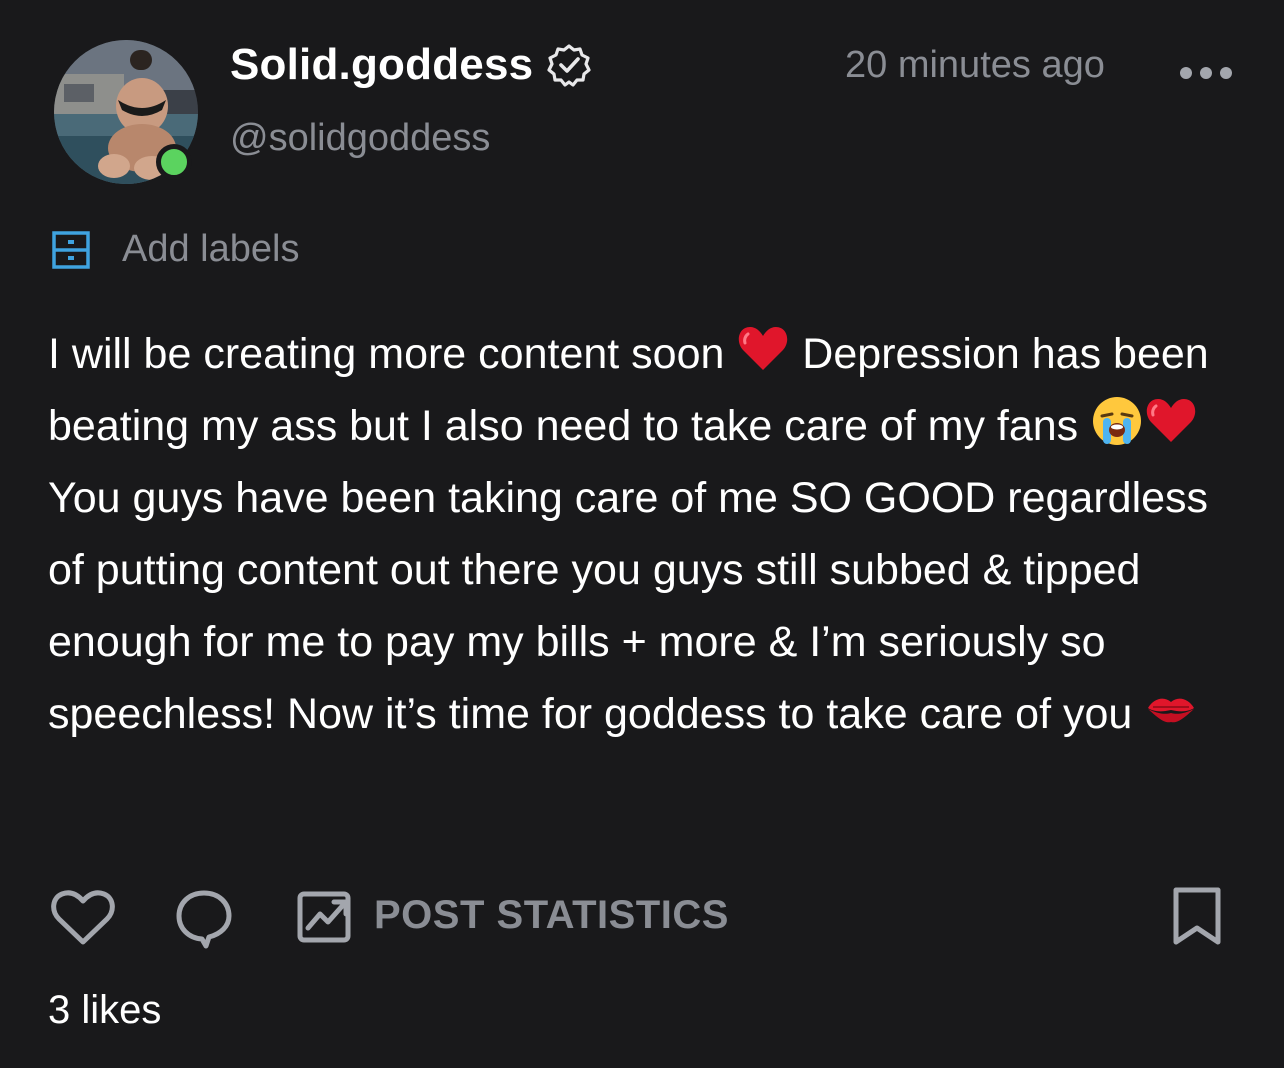 This screenshot has width=1284, height=1068. I want to click on avatar, so click(127, 113).